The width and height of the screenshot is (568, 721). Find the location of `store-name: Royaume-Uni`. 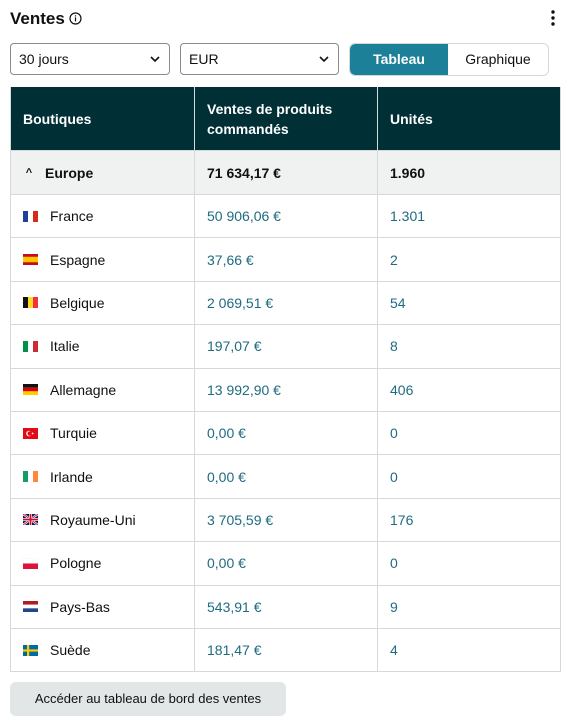

store-name: Royaume-Uni is located at coordinates (93, 519).